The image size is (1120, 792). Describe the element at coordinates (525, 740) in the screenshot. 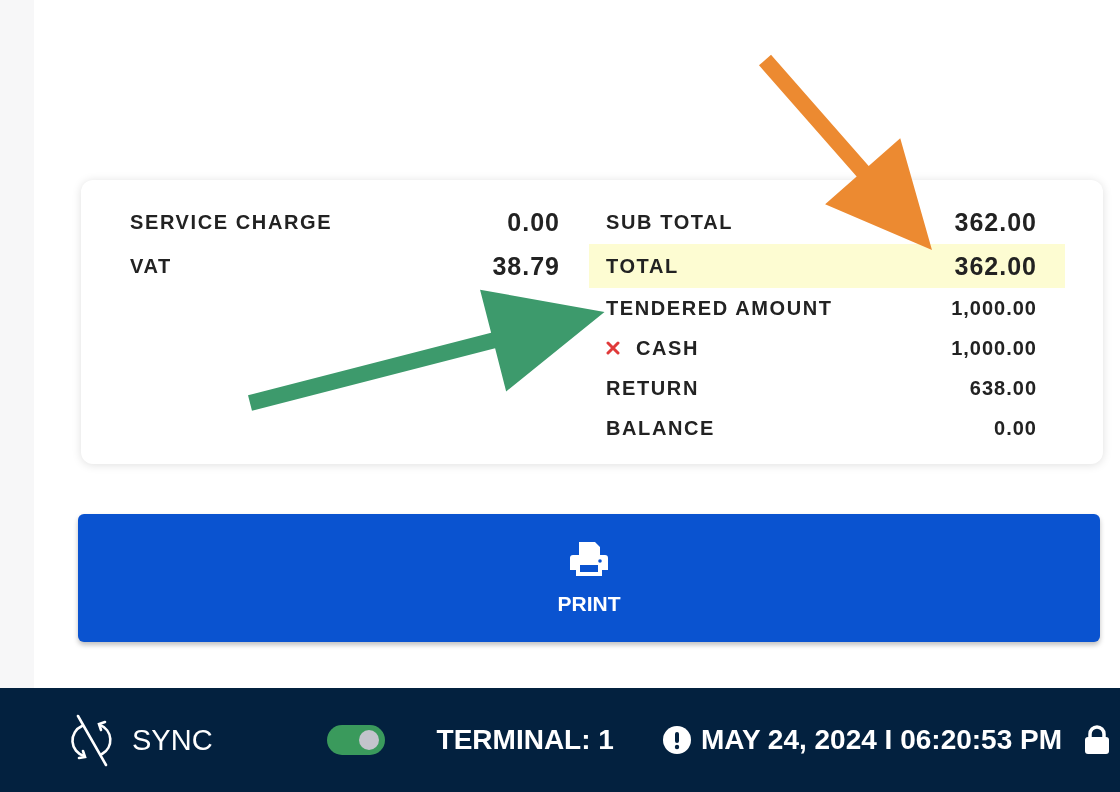

I see `terminal-label: TERMINAL: 1` at that location.